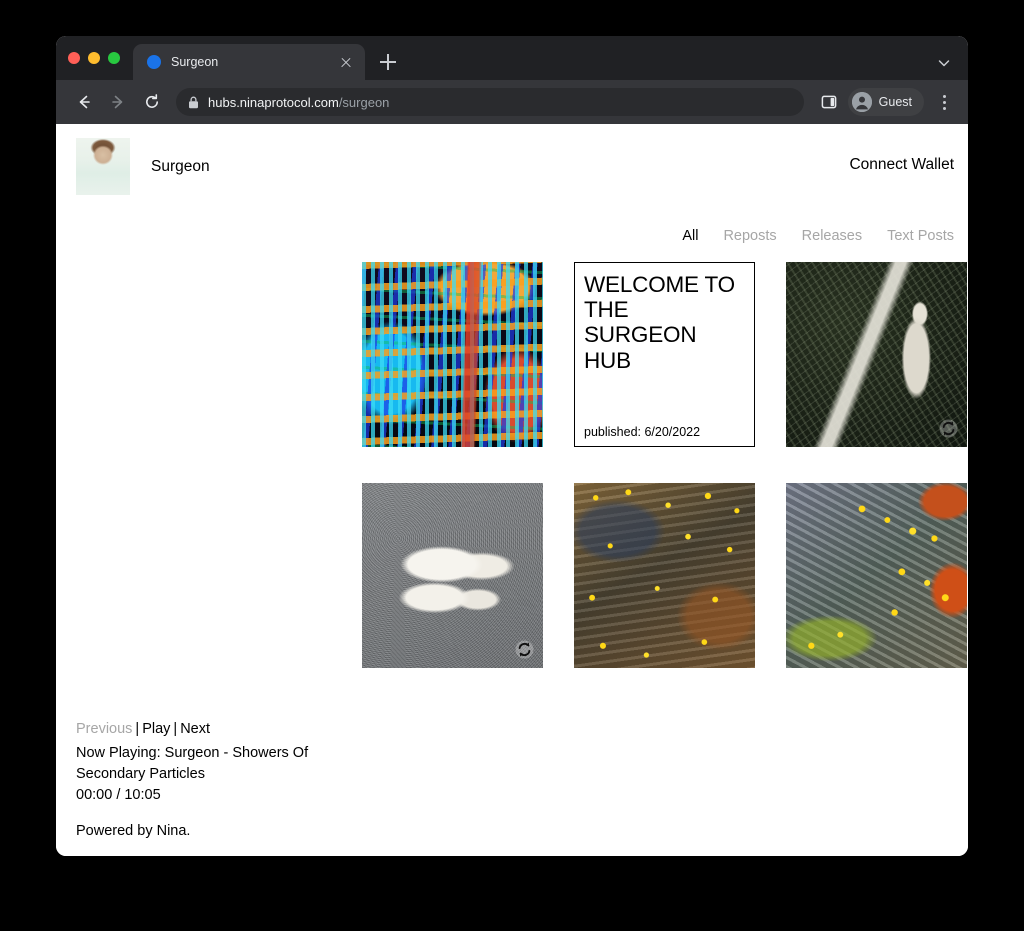 This screenshot has height=931, width=1024. What do you see at coordinates (154, 62) in the screenshot?
I see `globe-icon` at bounding box center [154, 62].